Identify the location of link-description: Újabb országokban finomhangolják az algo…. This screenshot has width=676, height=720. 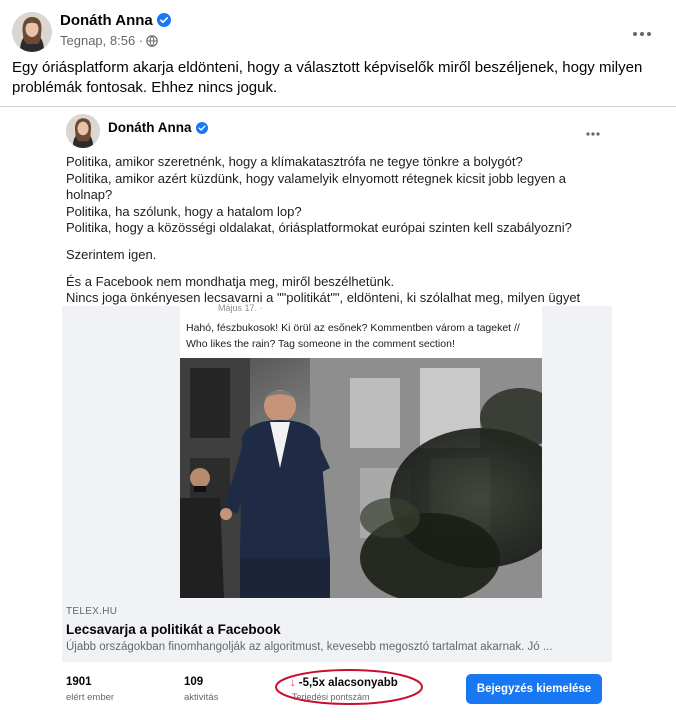
(309, 647).